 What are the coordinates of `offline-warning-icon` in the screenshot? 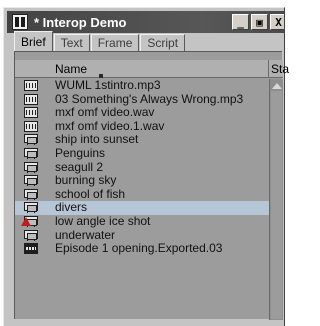 It's located at (26, 221).